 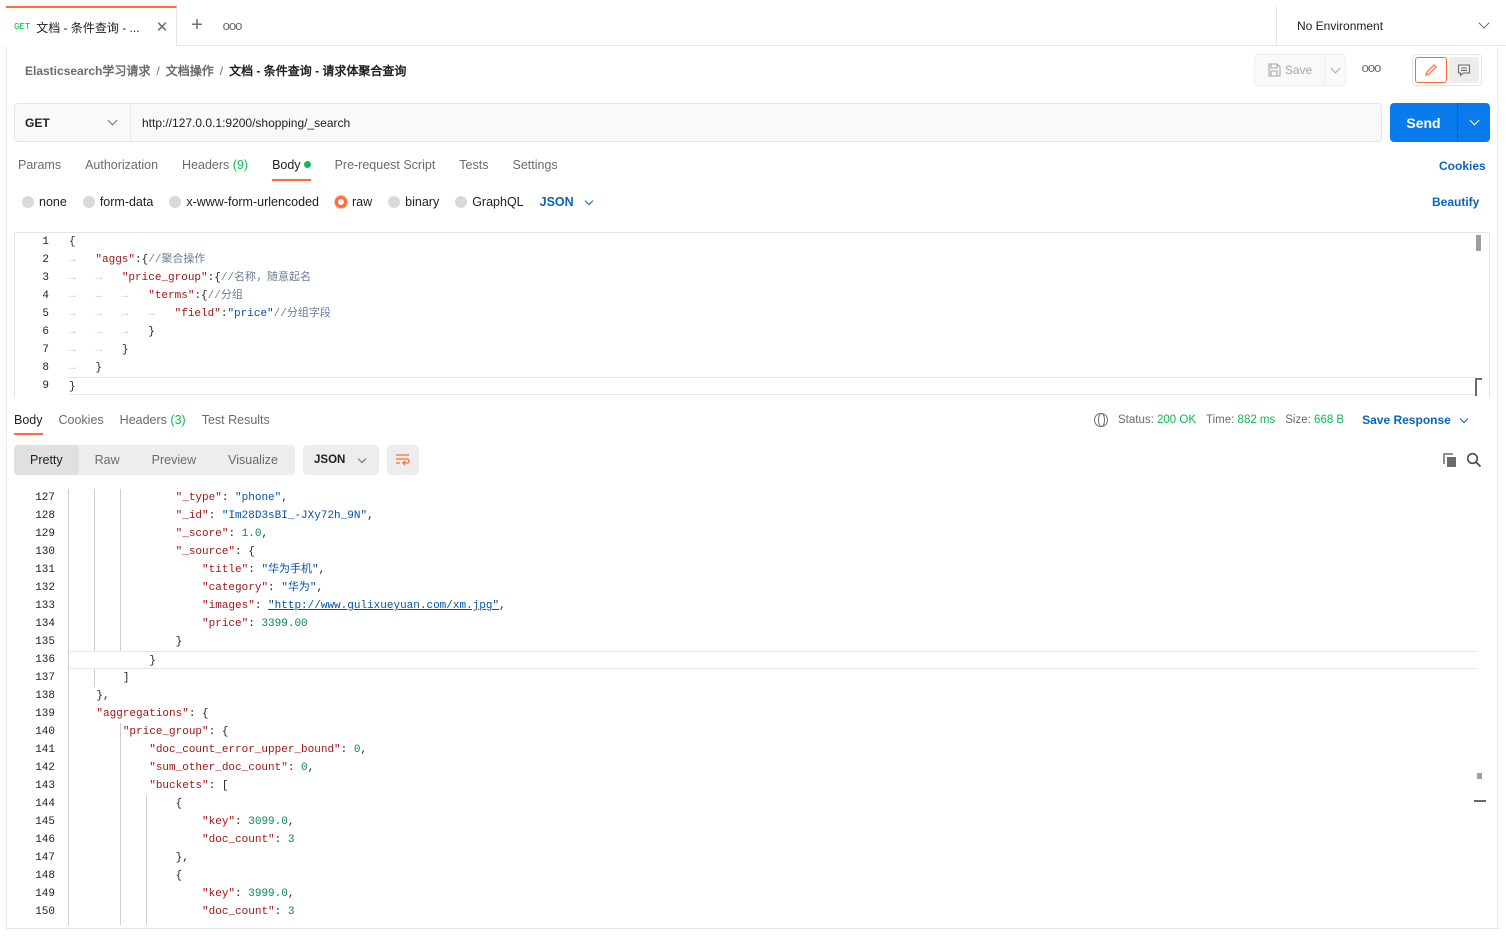 I want to click on code-line: "aggregations": {, so click(x=152, y=714).